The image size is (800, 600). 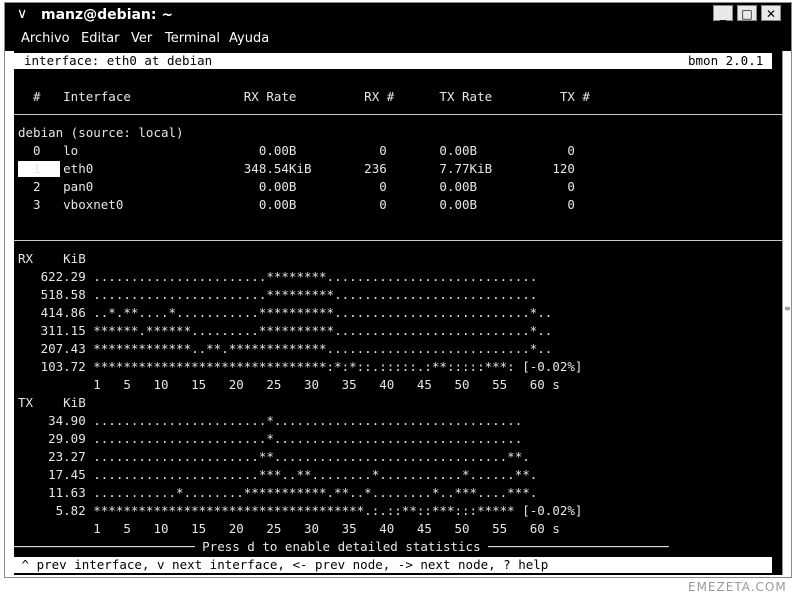 I want to click on interface-header: interface: eth0 at debian, so click(x=118, y=60).